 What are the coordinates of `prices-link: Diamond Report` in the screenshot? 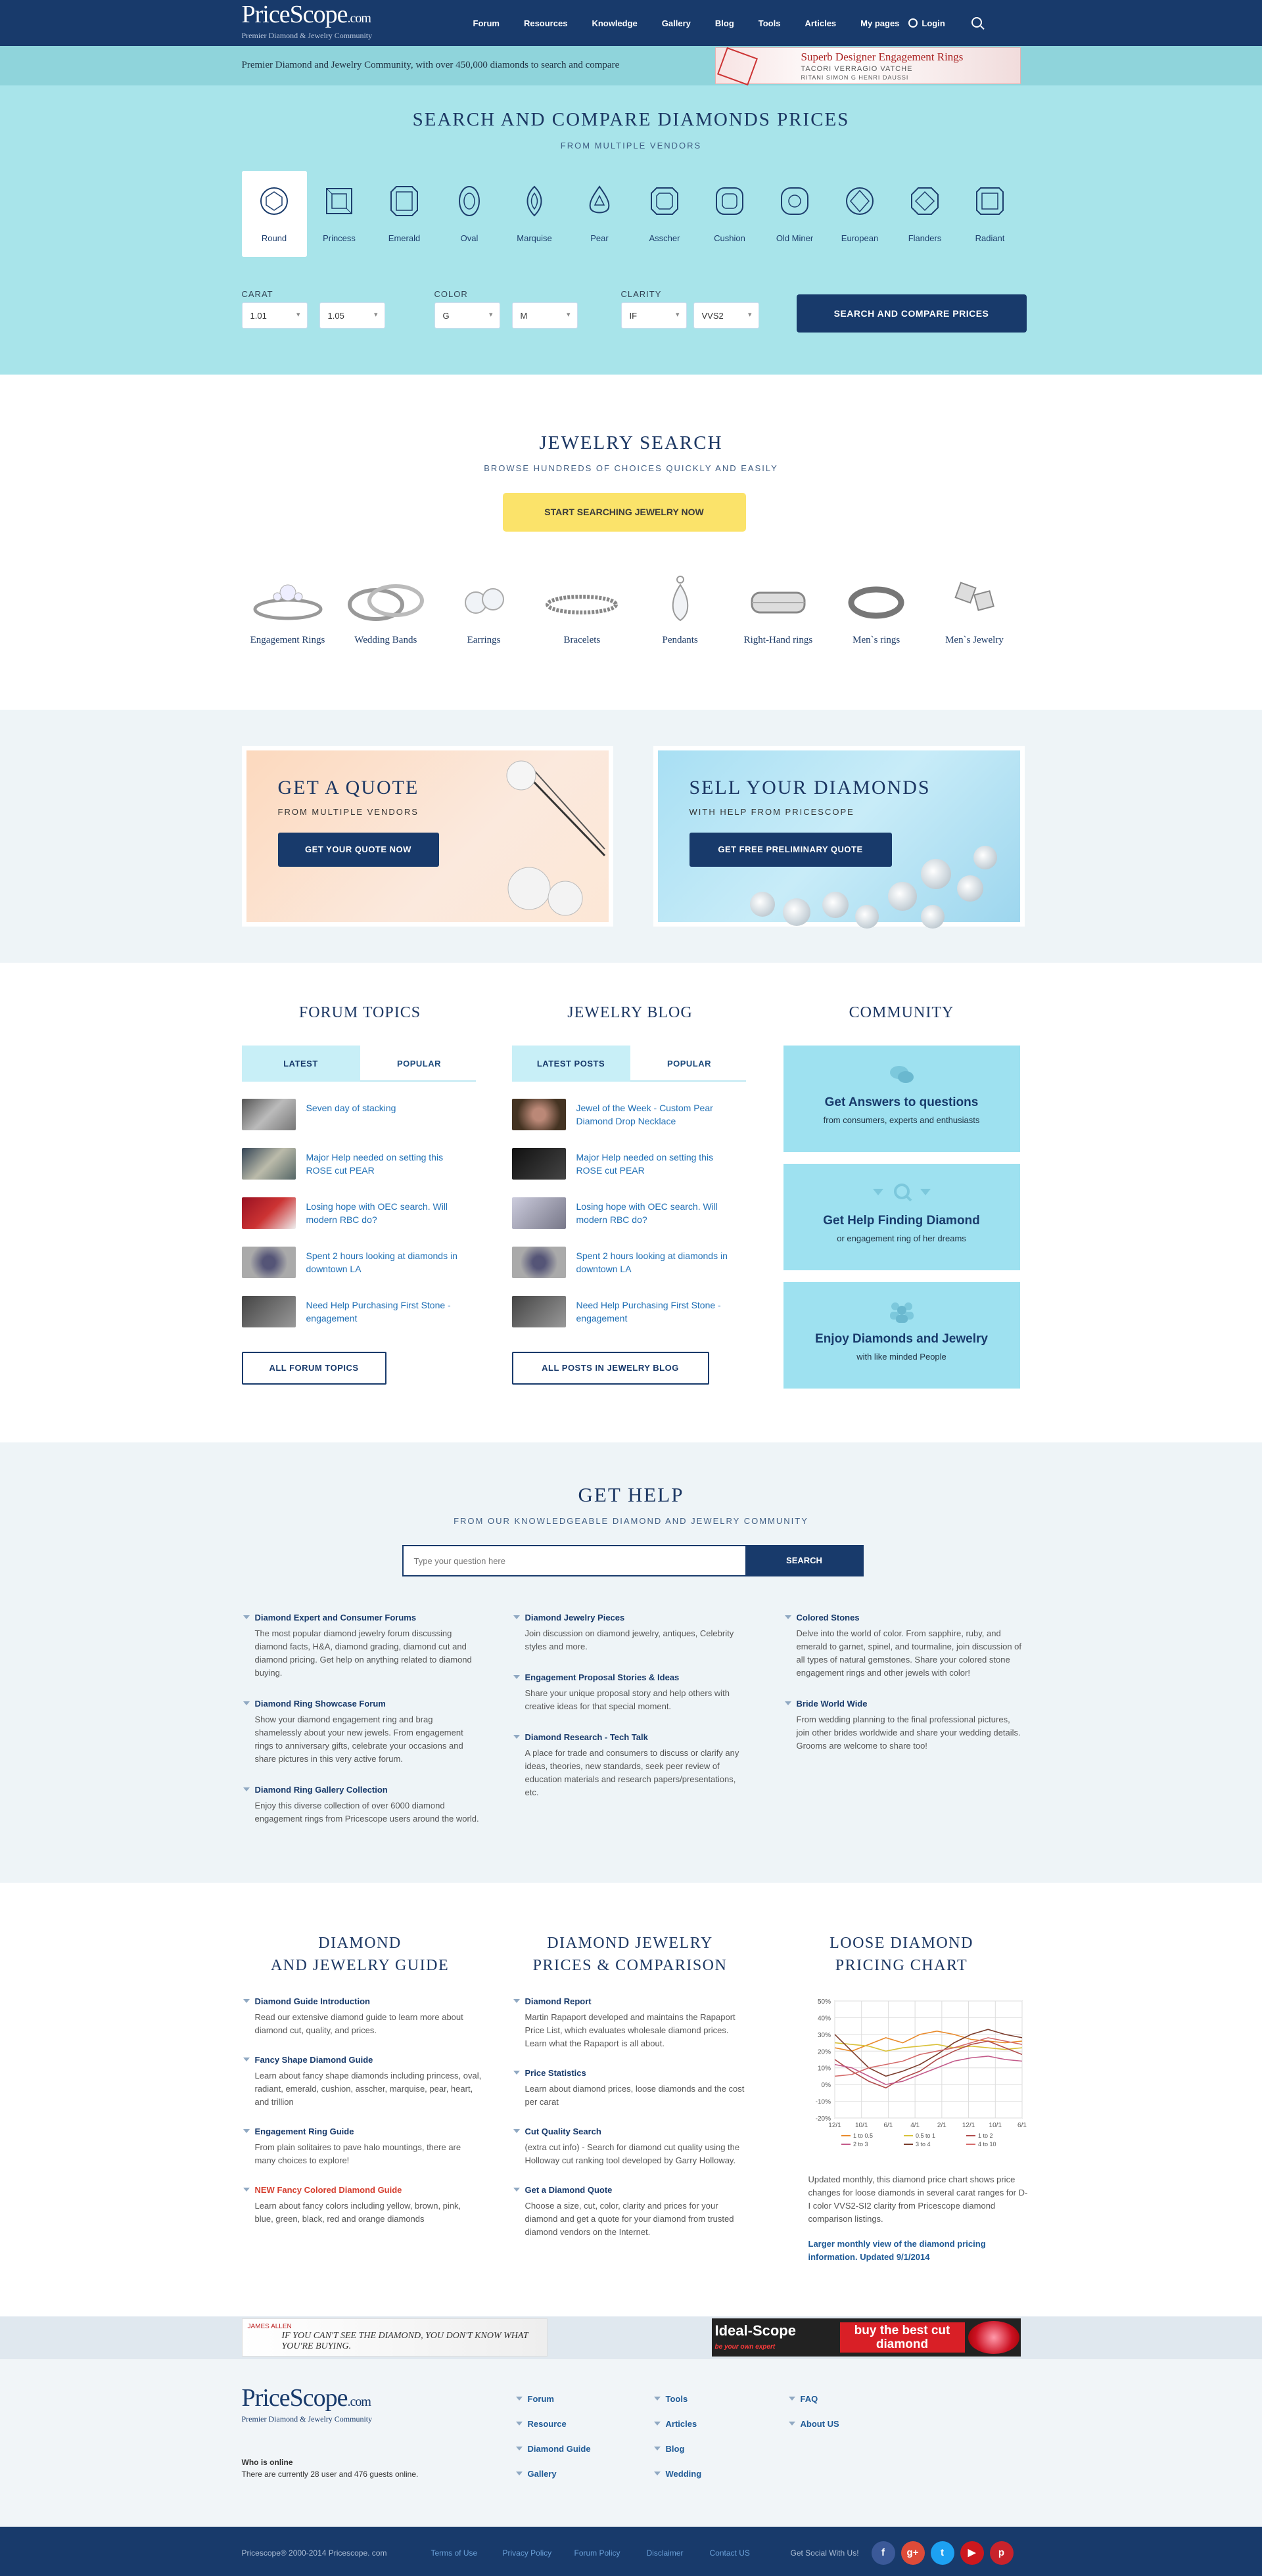 It's located at (632, 2001).